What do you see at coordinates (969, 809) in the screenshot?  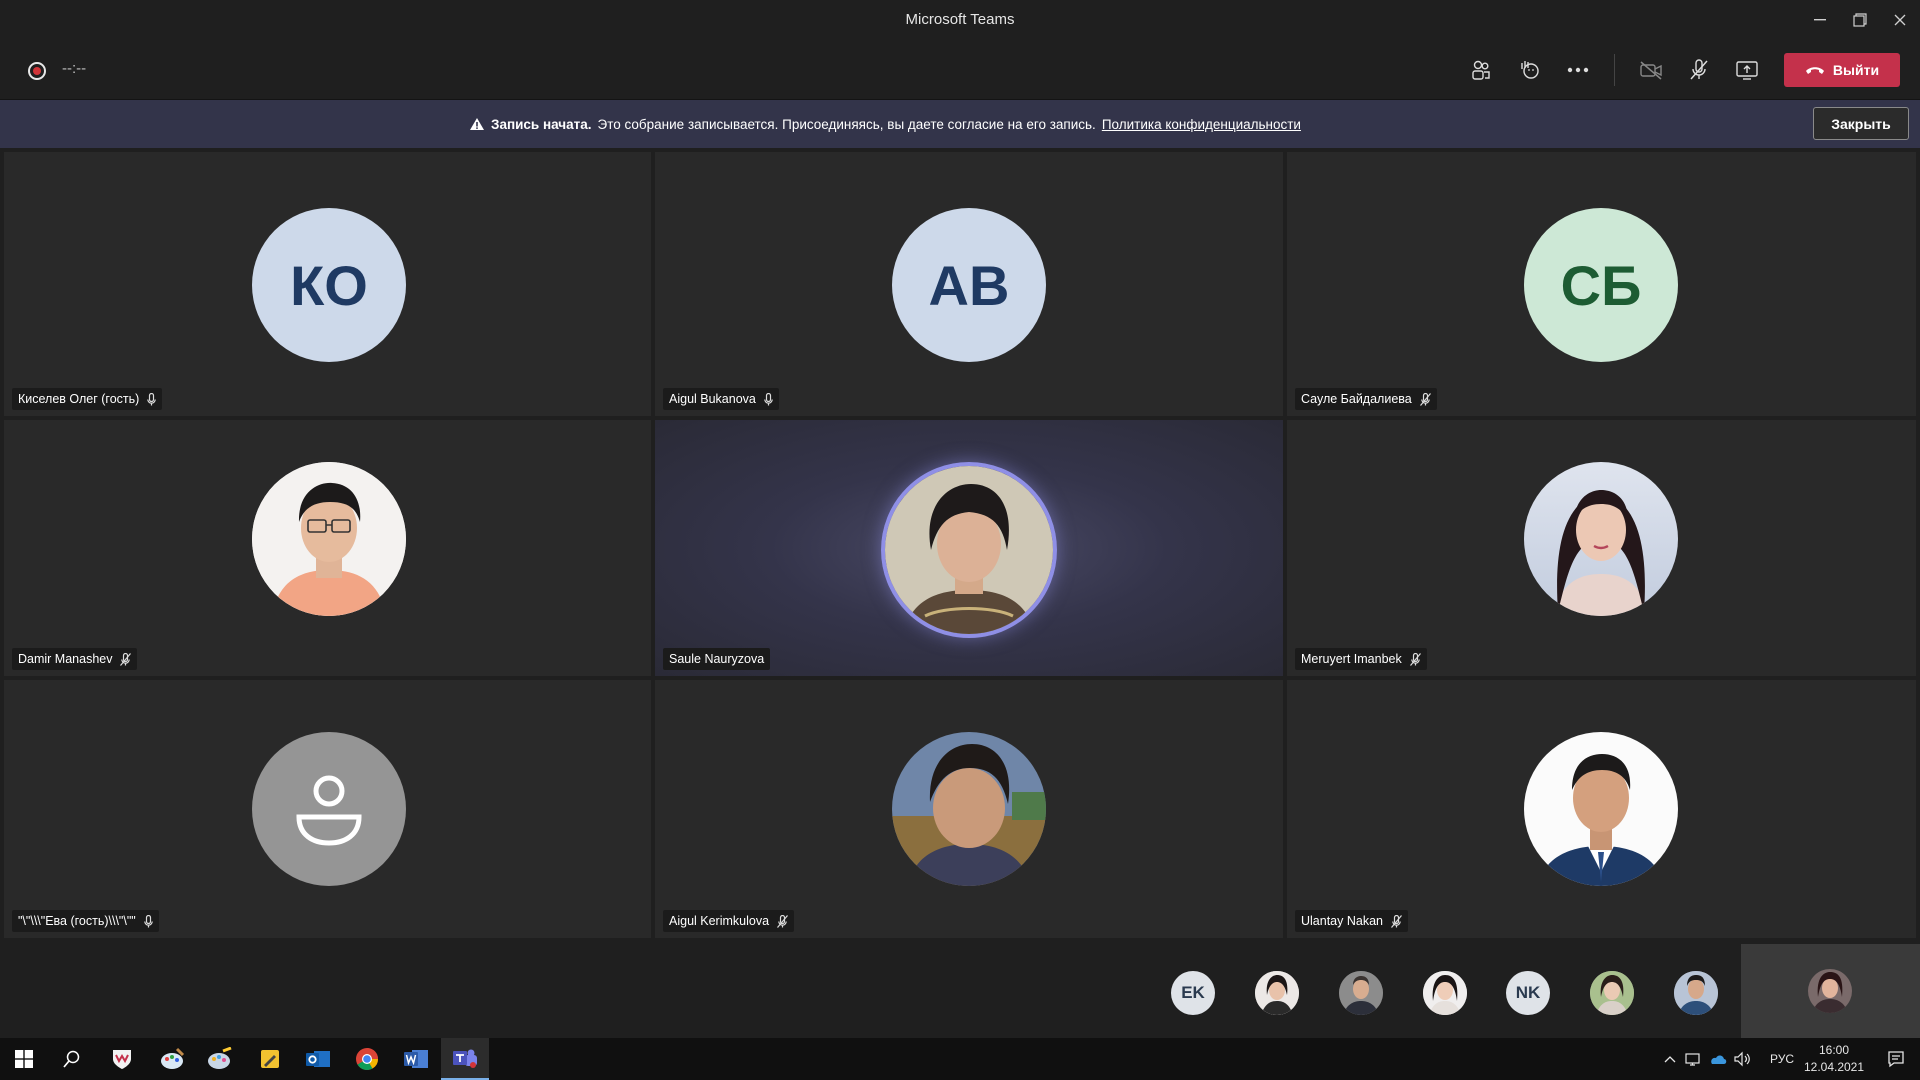 I see `participant-tile: Aigul Kerimkulova` at bounding box center [969, 809].